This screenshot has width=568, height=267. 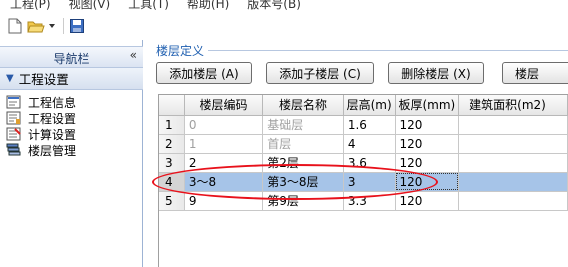 I want to click on table-row: 2 1 首层 4 120, so click(x=363, y=144).